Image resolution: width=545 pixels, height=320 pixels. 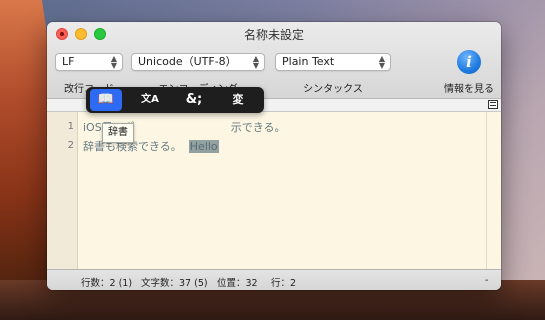 What do you see at coordinates (487, 280) in the screenshot?
I see `status-right: -` at bounding box center [487, 280].